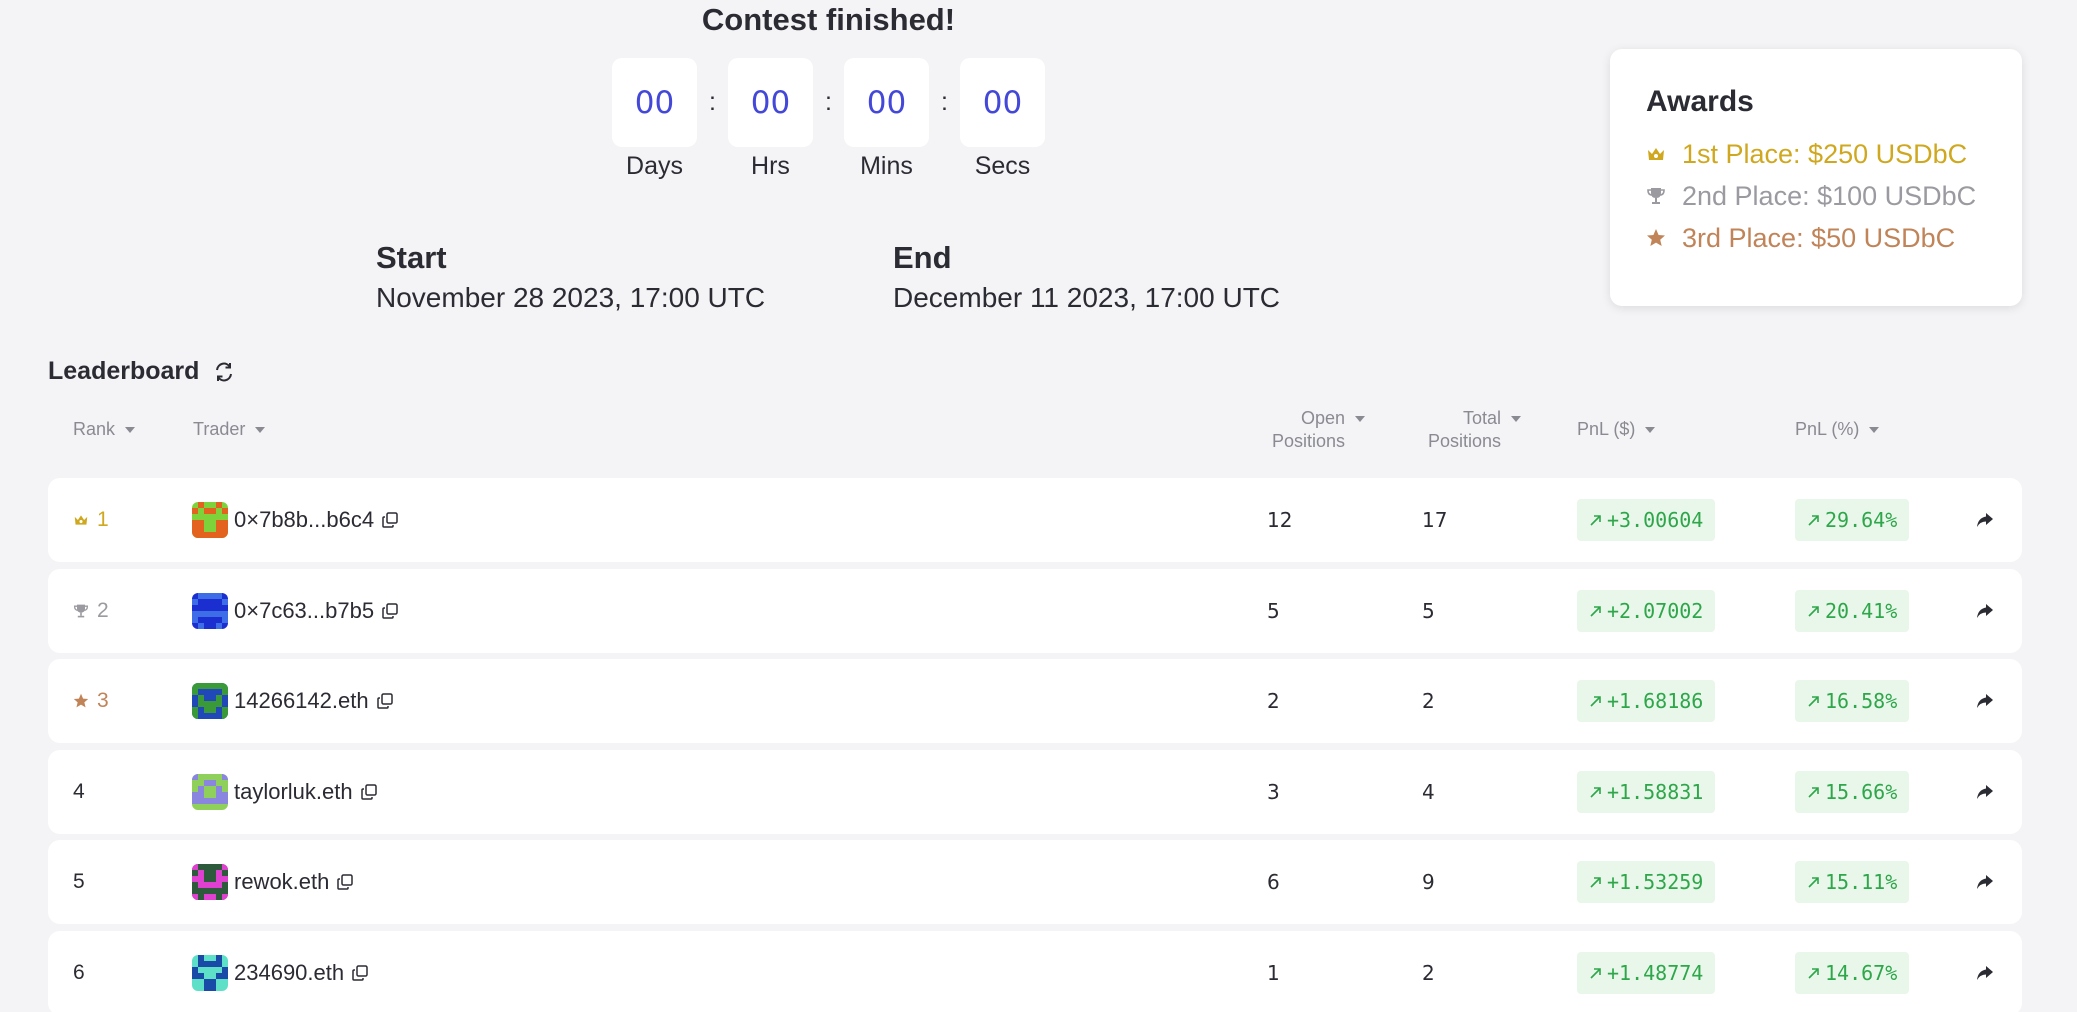  Describe the element at coordinates (1035, 792) in the screenshot. I see `table-row-4: 4 taylorluk.eth 3 4 +1.58831 15.66%` at that location.